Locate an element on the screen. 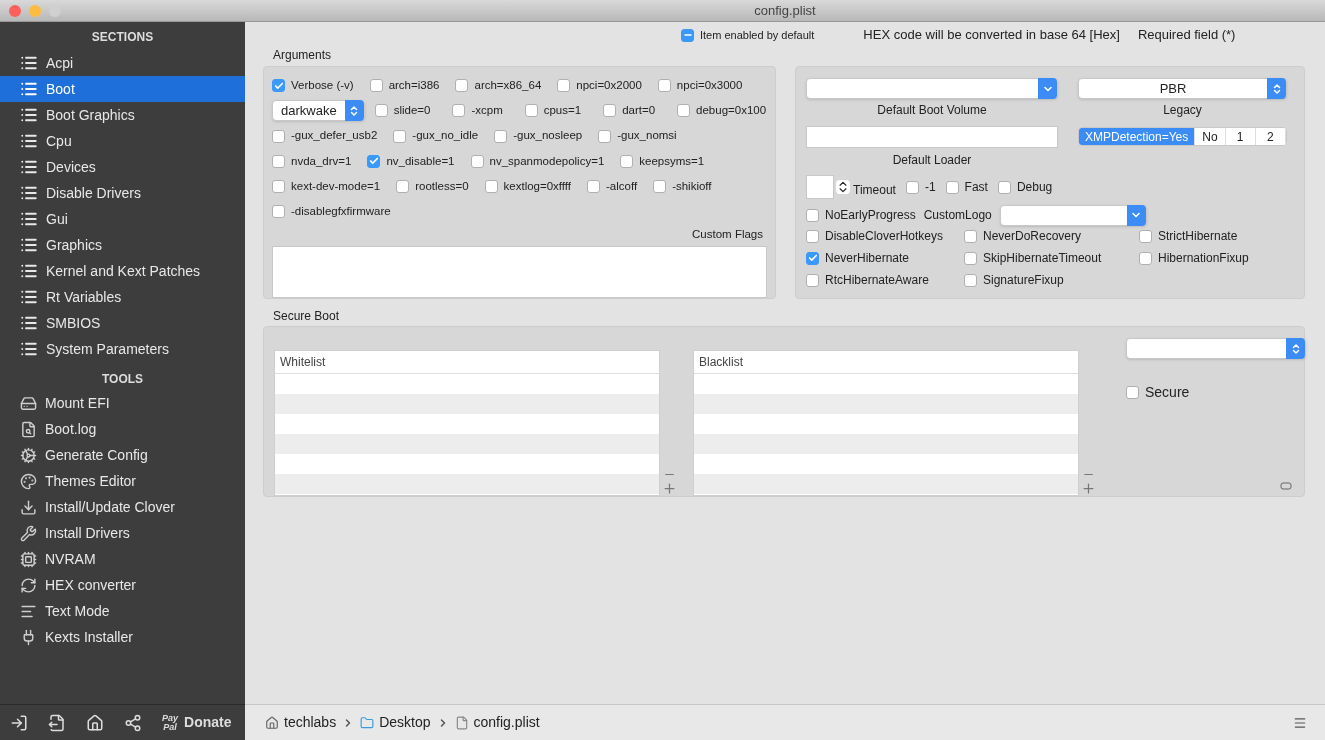 The height and width of the screenshot is (740, 1325). import-icon is located at coordinates (19, 722).